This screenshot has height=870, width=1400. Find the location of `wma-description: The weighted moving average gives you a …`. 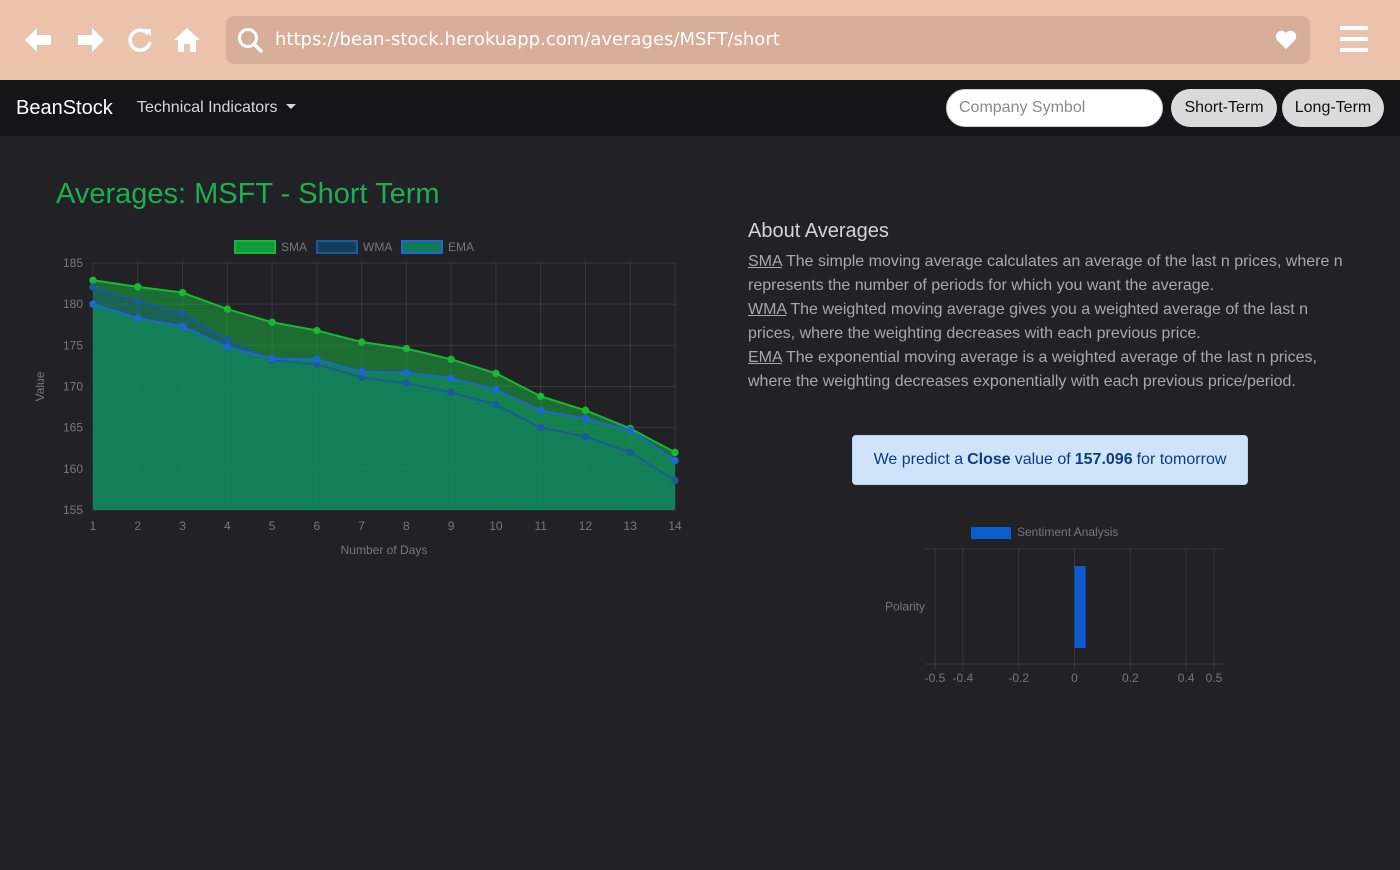

wma-description: The weighted moving average gives you a … is located at coordinates (1028, 321).